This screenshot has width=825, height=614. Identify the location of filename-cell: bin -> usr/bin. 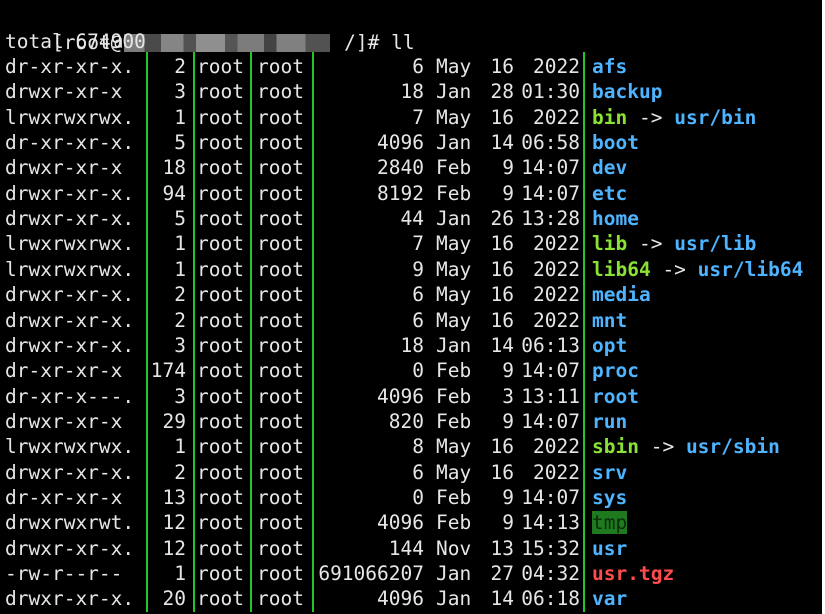
(674, 117).